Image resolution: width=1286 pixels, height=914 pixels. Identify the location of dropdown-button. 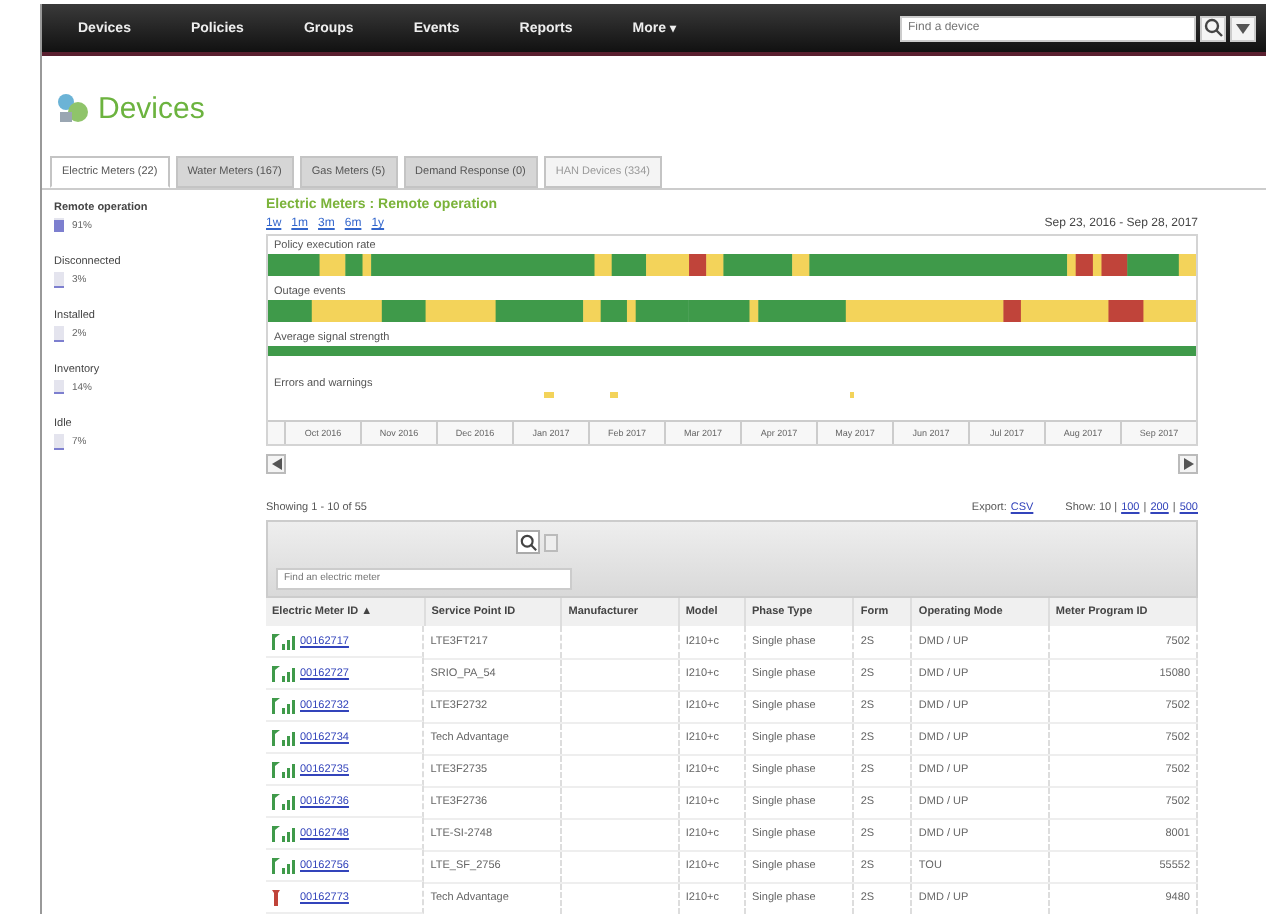
(1243, 28).